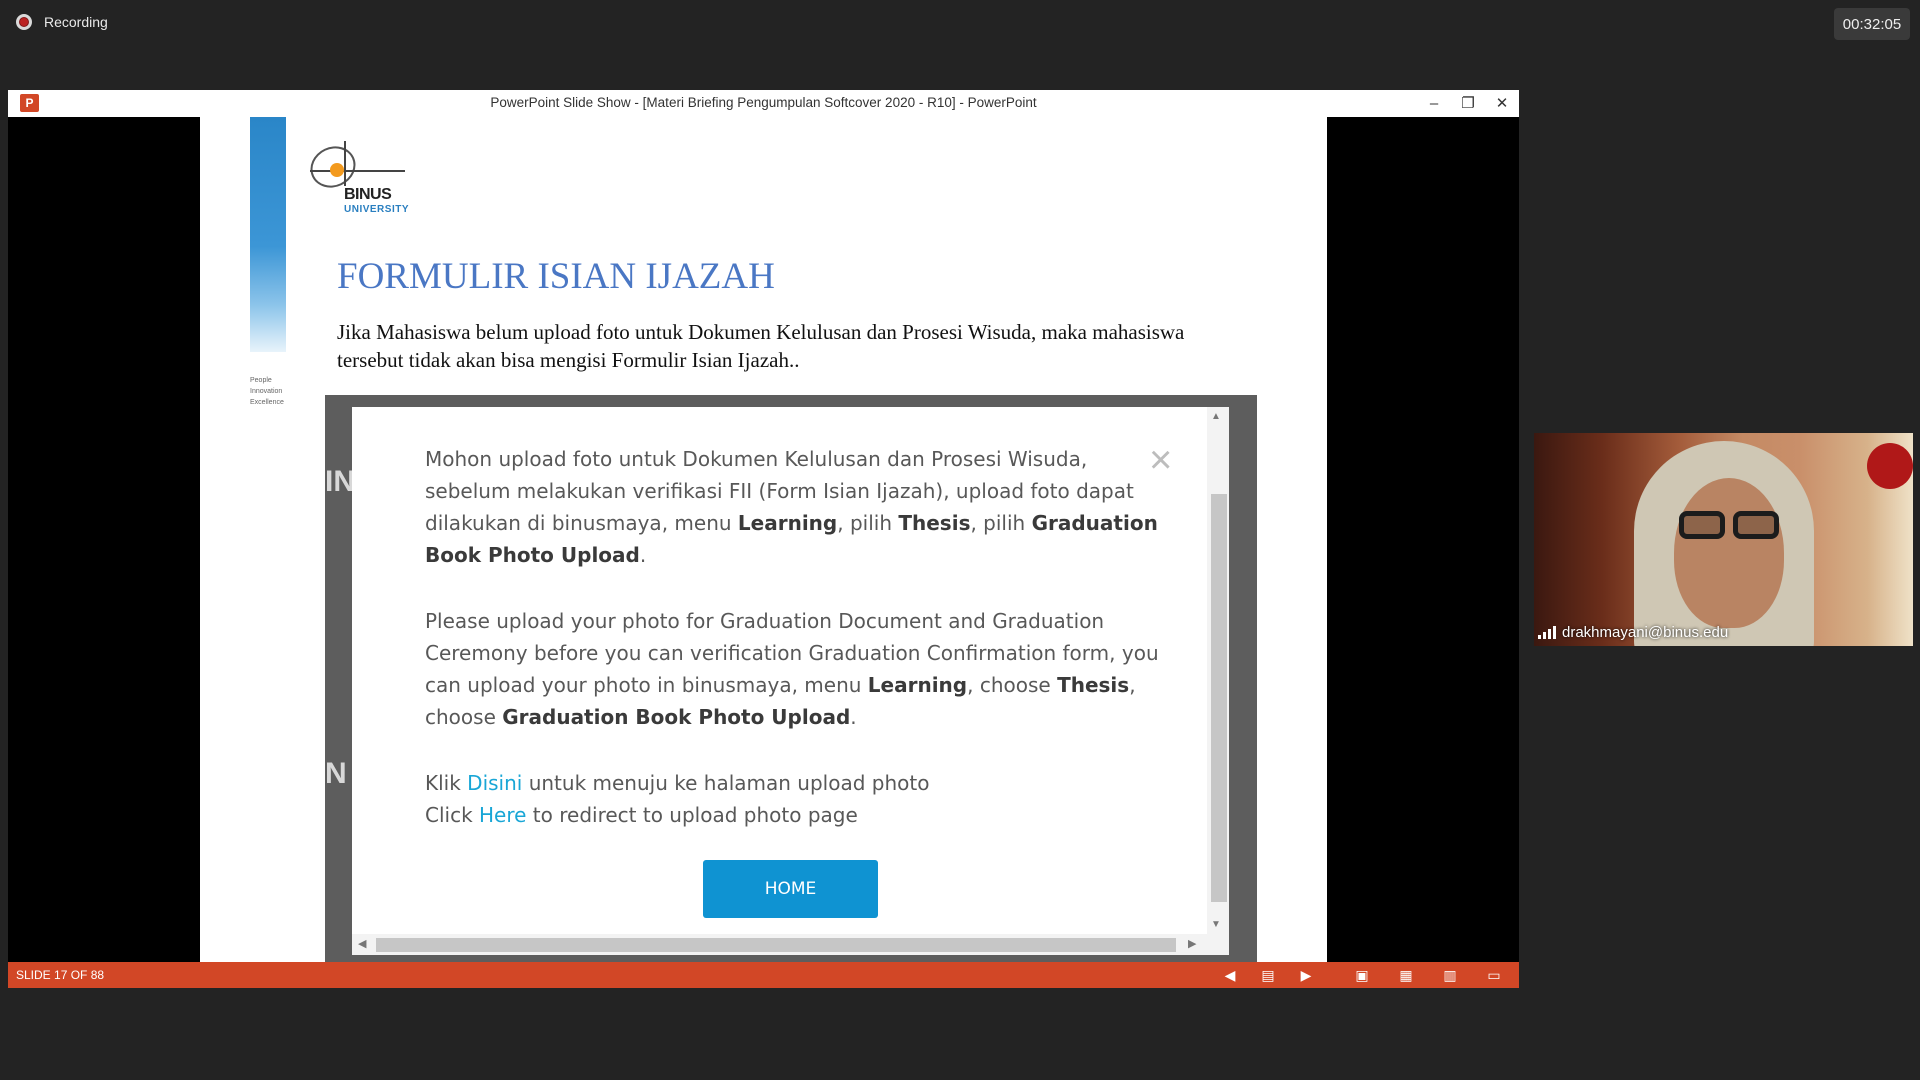 This screenshot has height=1080, width=1920. What do you see at coordinates (1230, 975) in the screenshot?
I see `previous-slide-icon: ◀` at bounding box center [1230, 975].